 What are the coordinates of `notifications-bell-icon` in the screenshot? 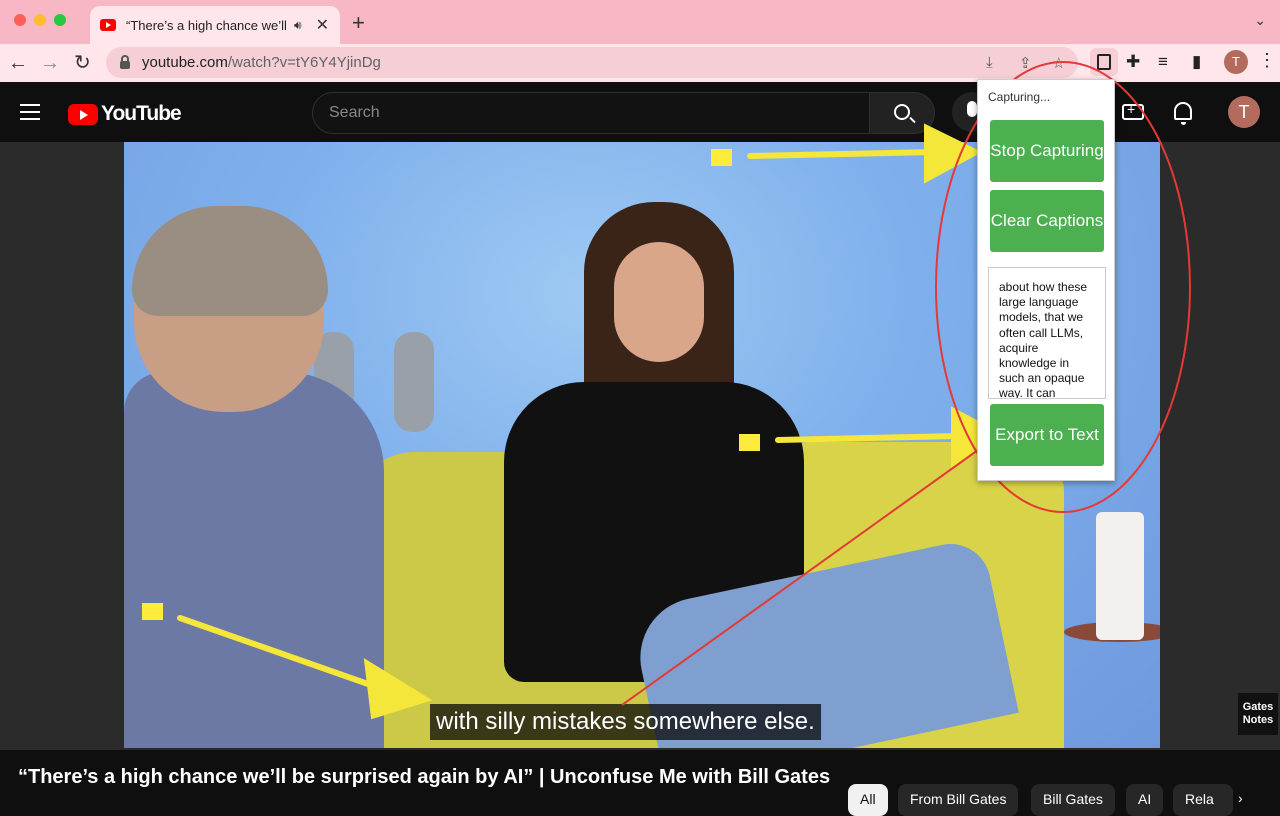 It's located at (1183, 113).